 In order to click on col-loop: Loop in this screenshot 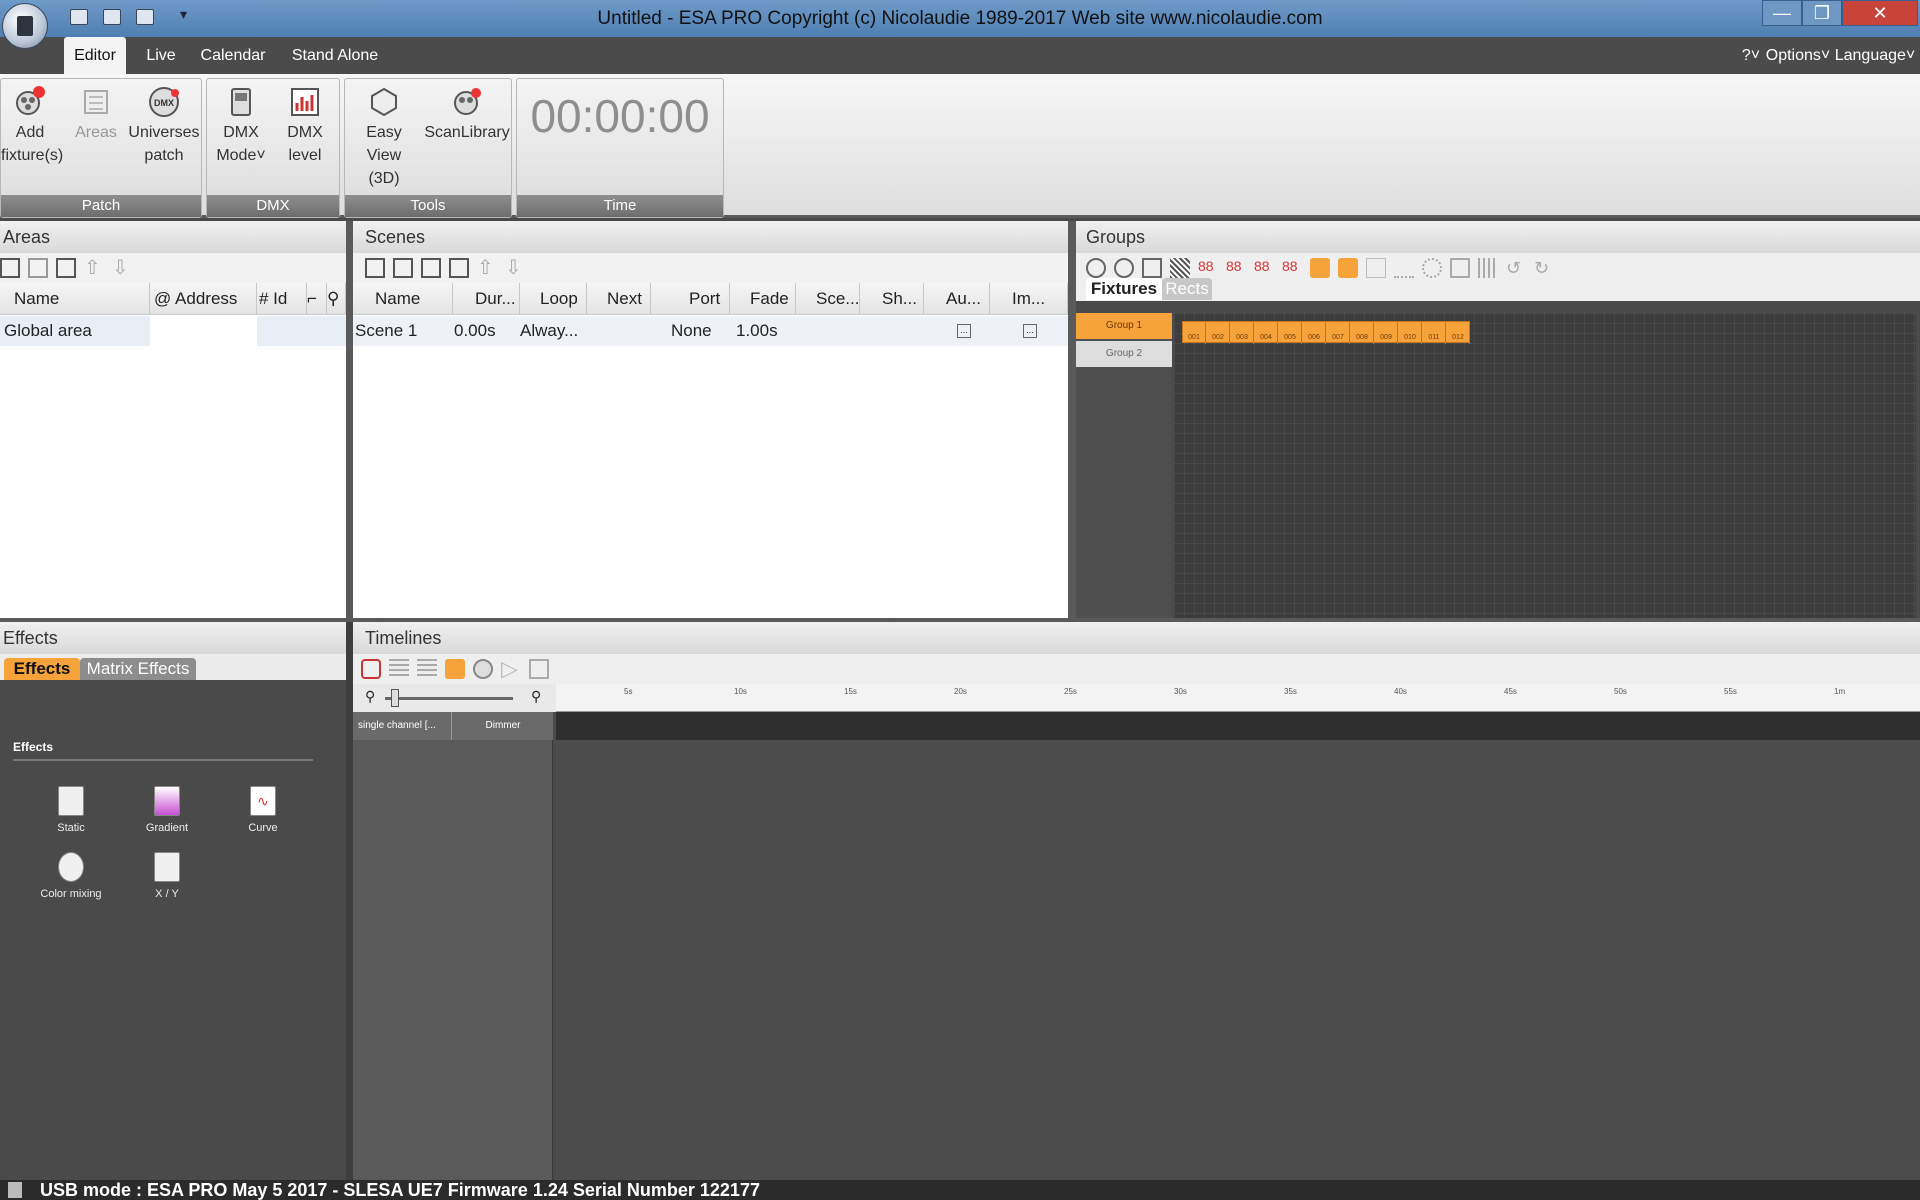, I will do `click(553, 299)`.